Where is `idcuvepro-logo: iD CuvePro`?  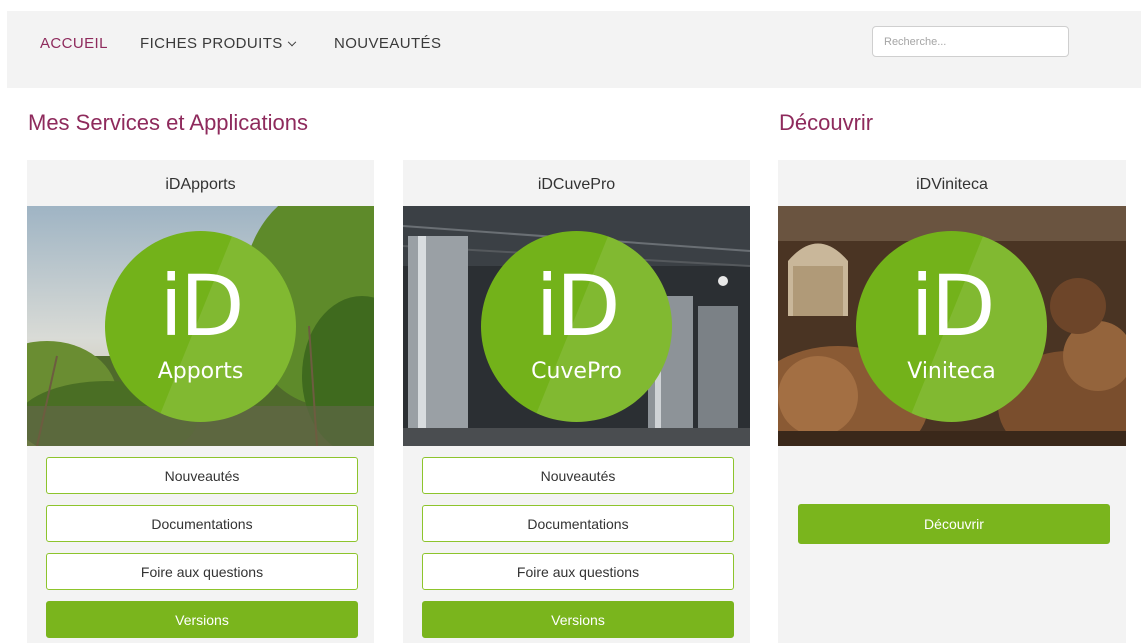 idcuvepro-logo: iD CuvePro is located at coordinates (576, 326).